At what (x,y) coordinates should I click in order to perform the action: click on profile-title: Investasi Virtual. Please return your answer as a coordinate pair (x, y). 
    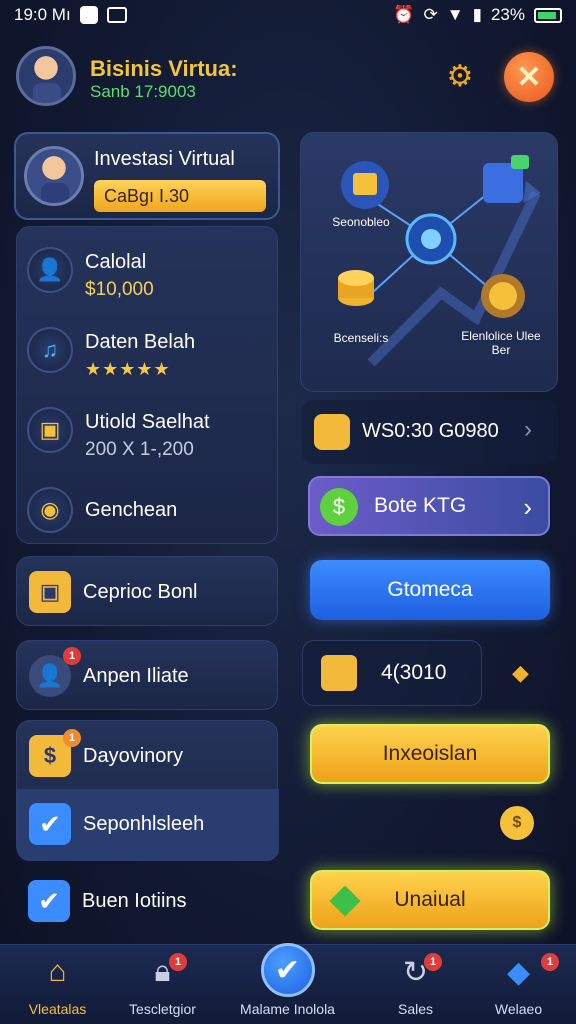
    Looking at the image, I should click on (164, 159).